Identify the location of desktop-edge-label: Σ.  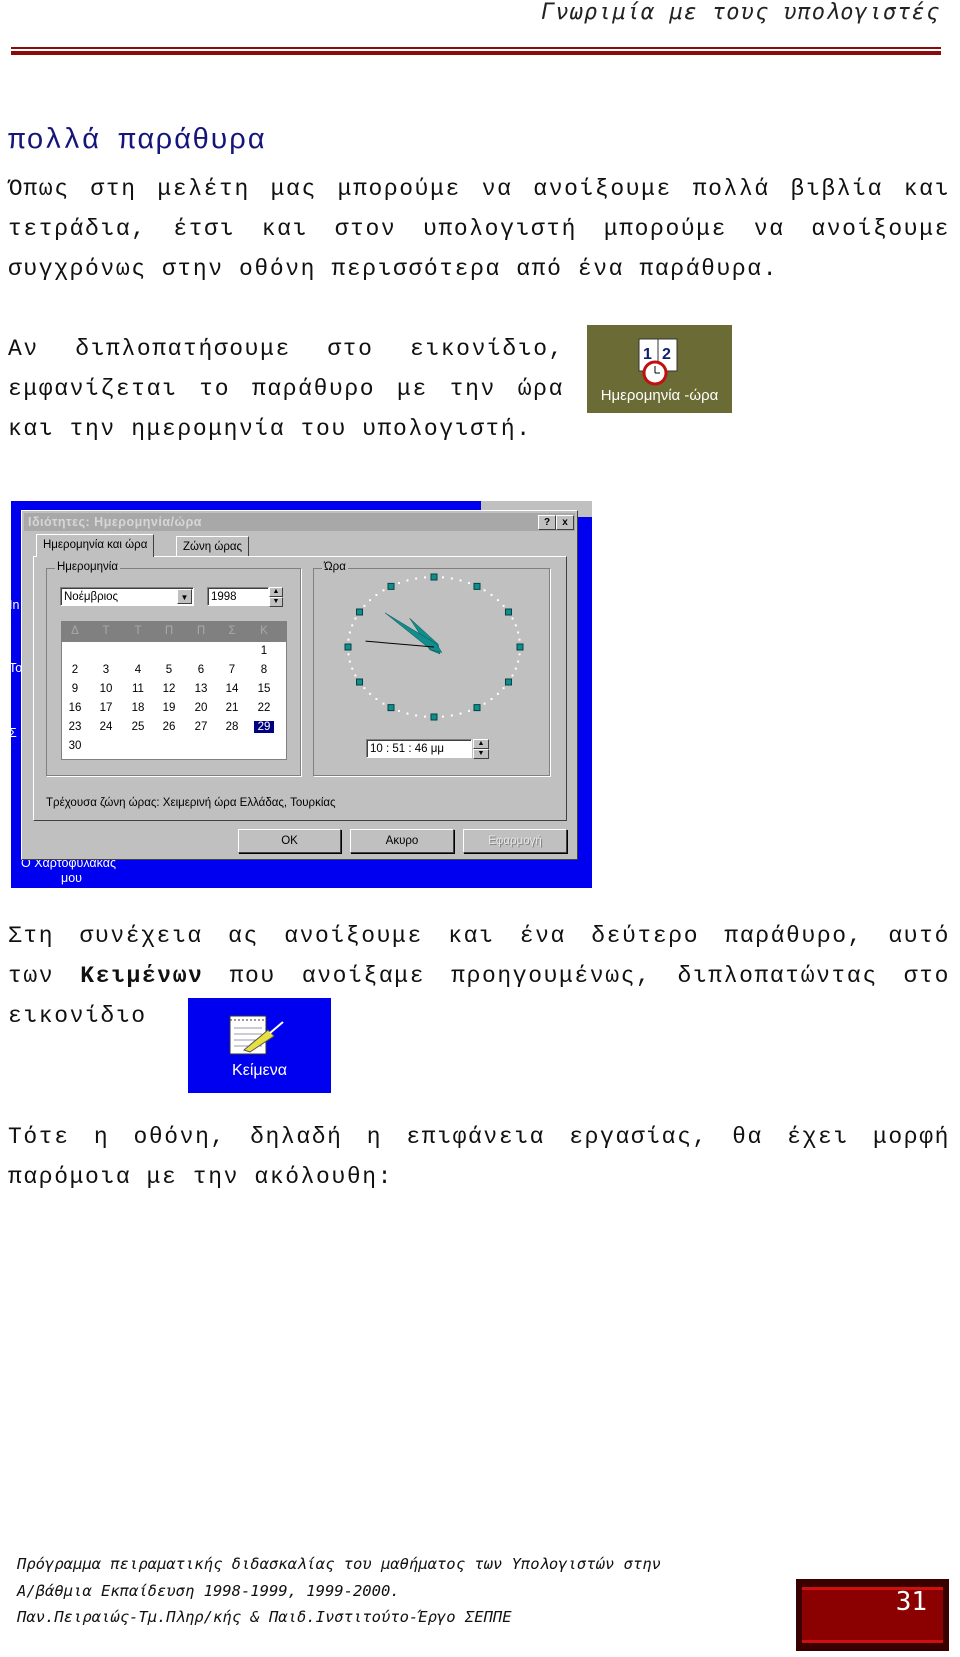
(14, 733).